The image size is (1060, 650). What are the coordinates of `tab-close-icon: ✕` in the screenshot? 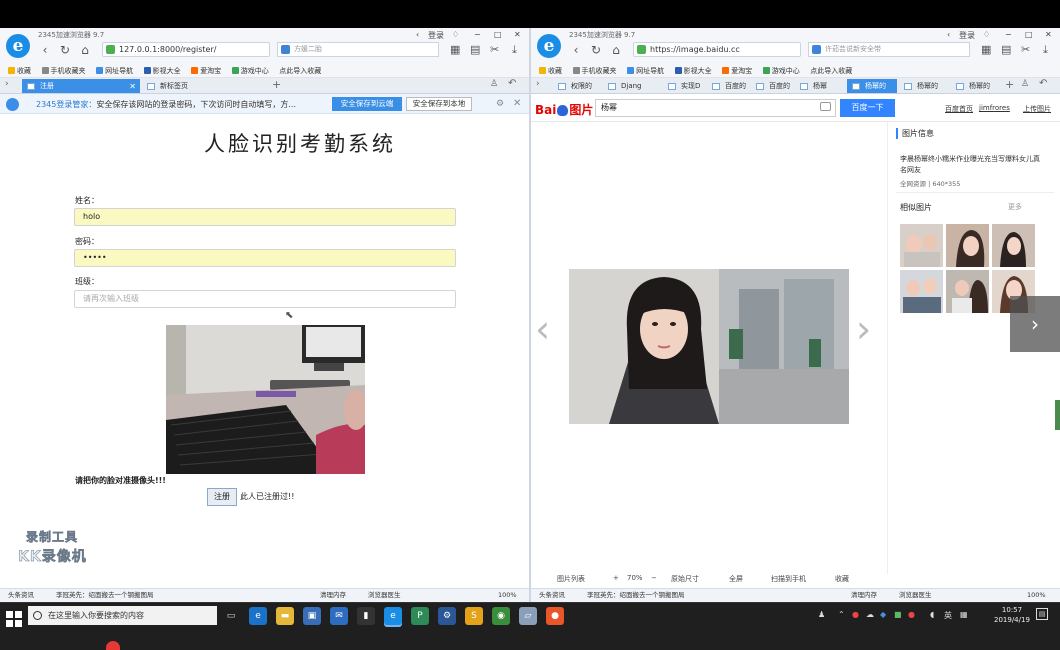 It's located at (132, 86).